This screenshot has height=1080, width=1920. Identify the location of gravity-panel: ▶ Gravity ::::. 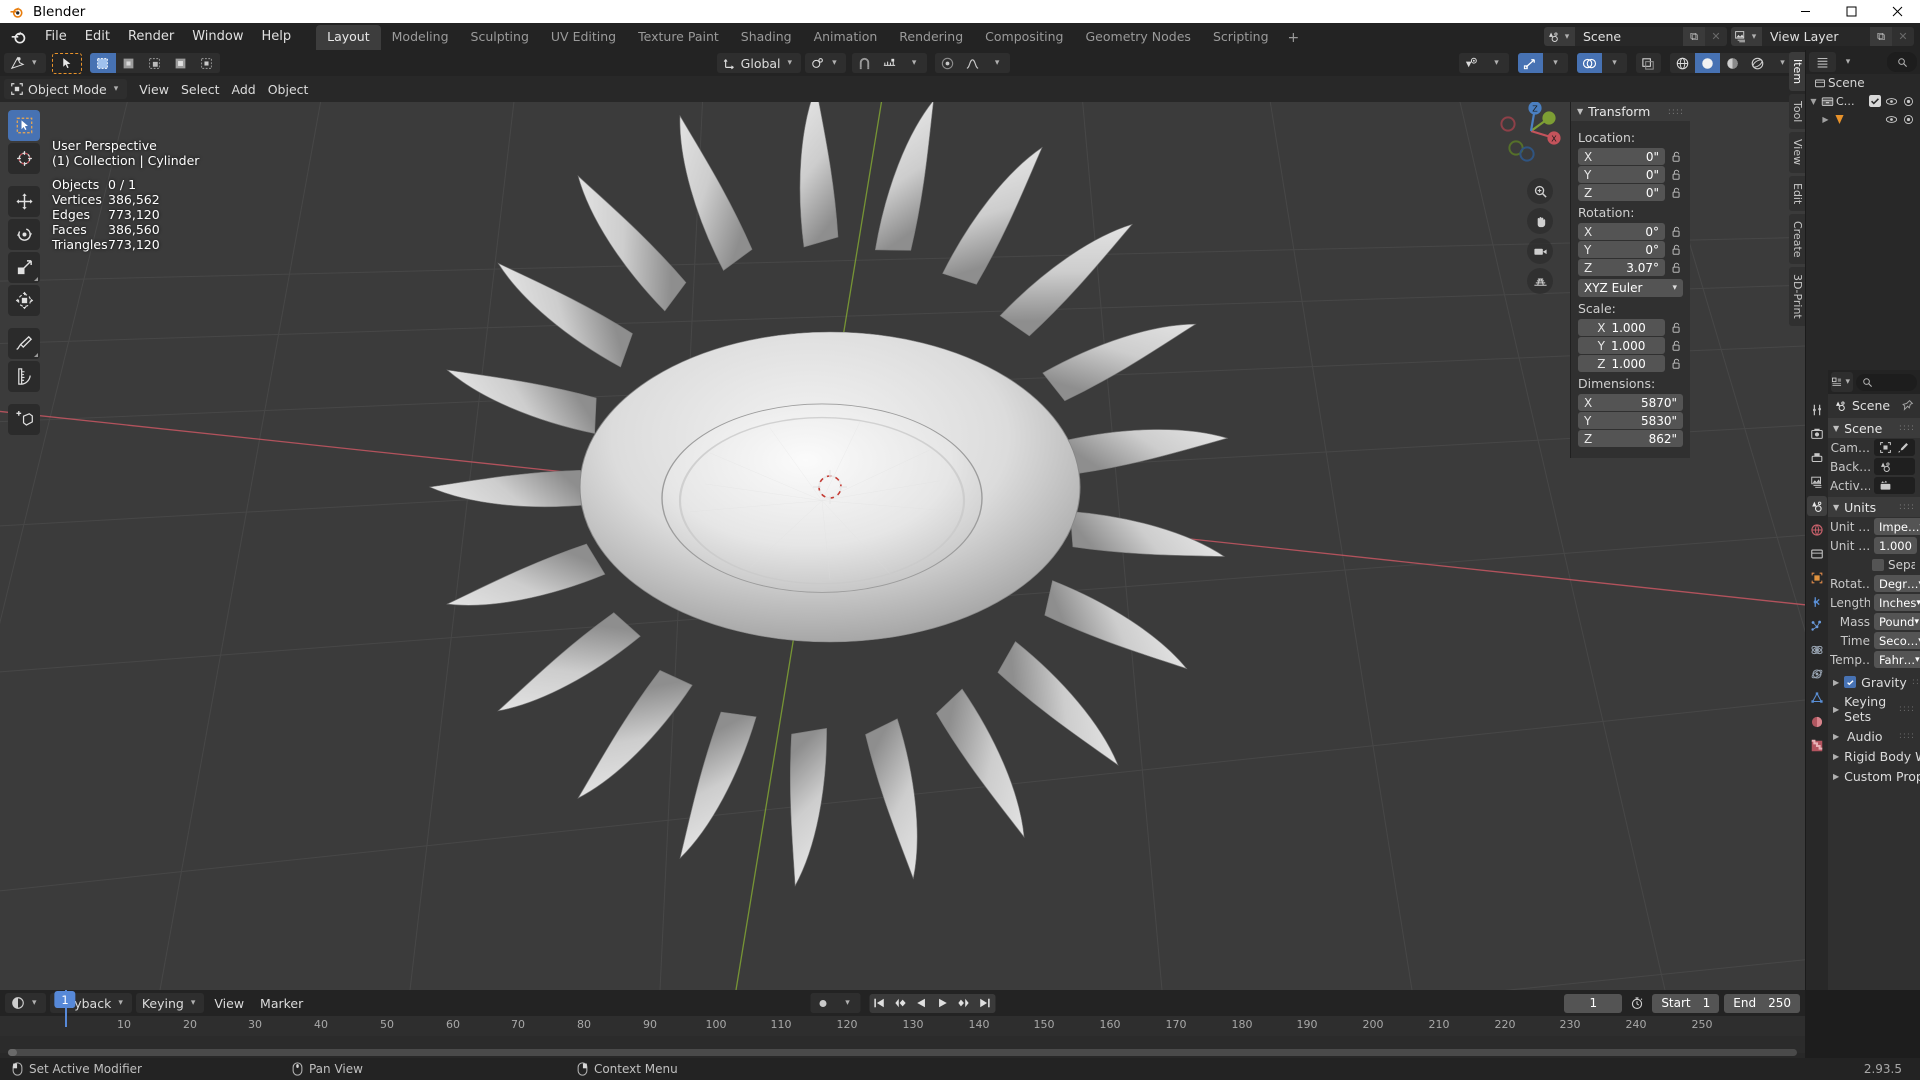
(1874, 682).